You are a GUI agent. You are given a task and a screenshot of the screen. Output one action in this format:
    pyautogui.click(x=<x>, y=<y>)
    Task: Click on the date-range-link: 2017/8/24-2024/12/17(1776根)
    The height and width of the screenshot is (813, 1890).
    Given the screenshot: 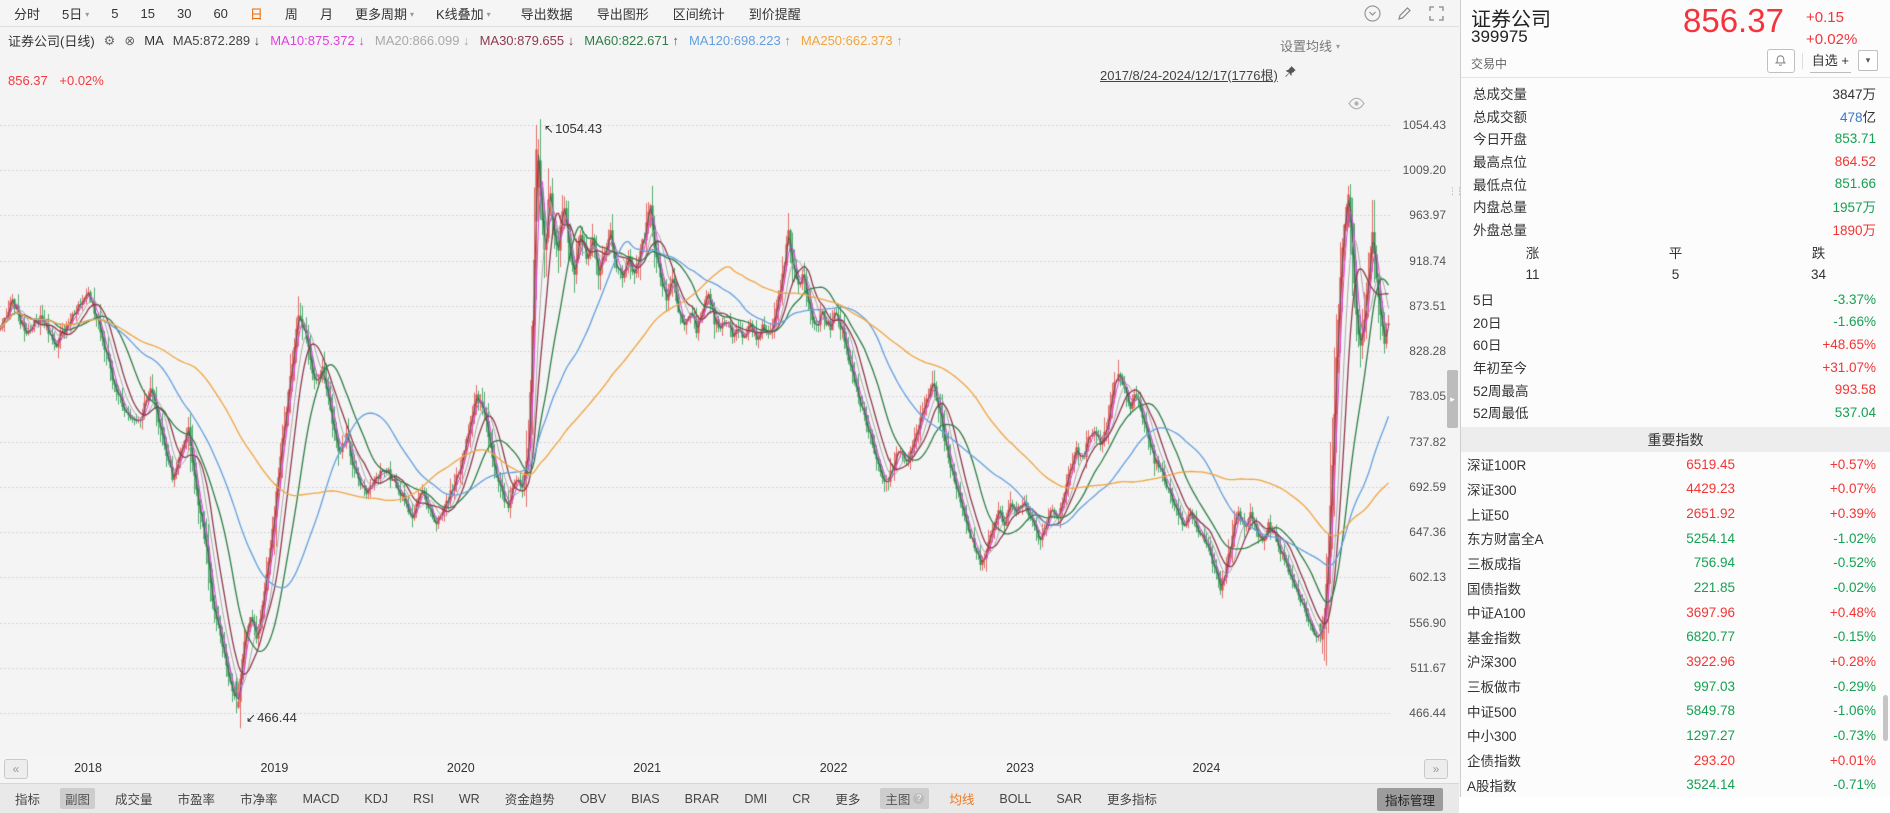 What is the action you would take?
    pyautogui.click(x=1189, y=74)
    